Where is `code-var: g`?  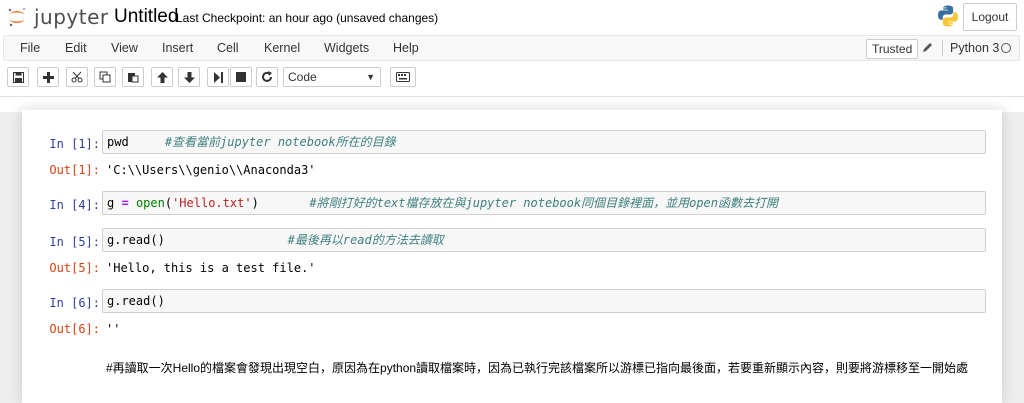 code-var: g is located at coordinates (111, 203).